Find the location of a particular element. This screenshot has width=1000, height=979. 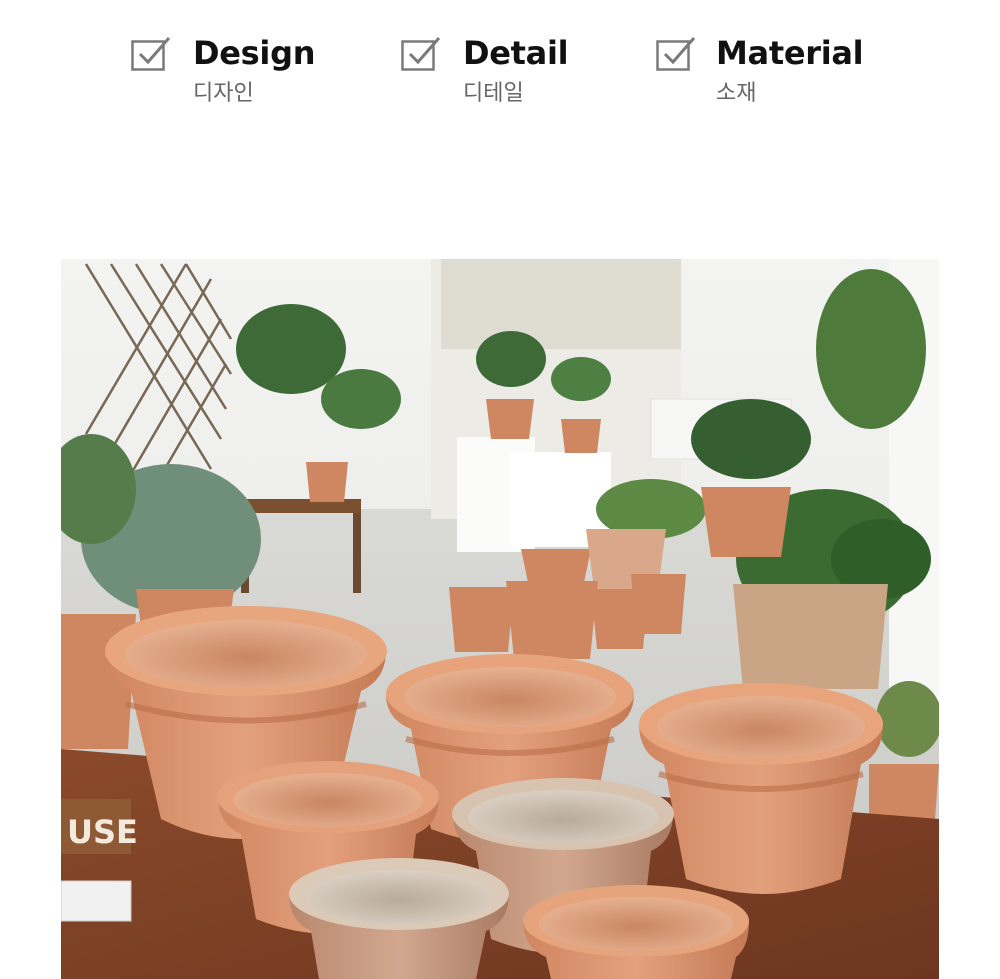

feature-subtitle: 디테일 is located at coordinates (493, 93).